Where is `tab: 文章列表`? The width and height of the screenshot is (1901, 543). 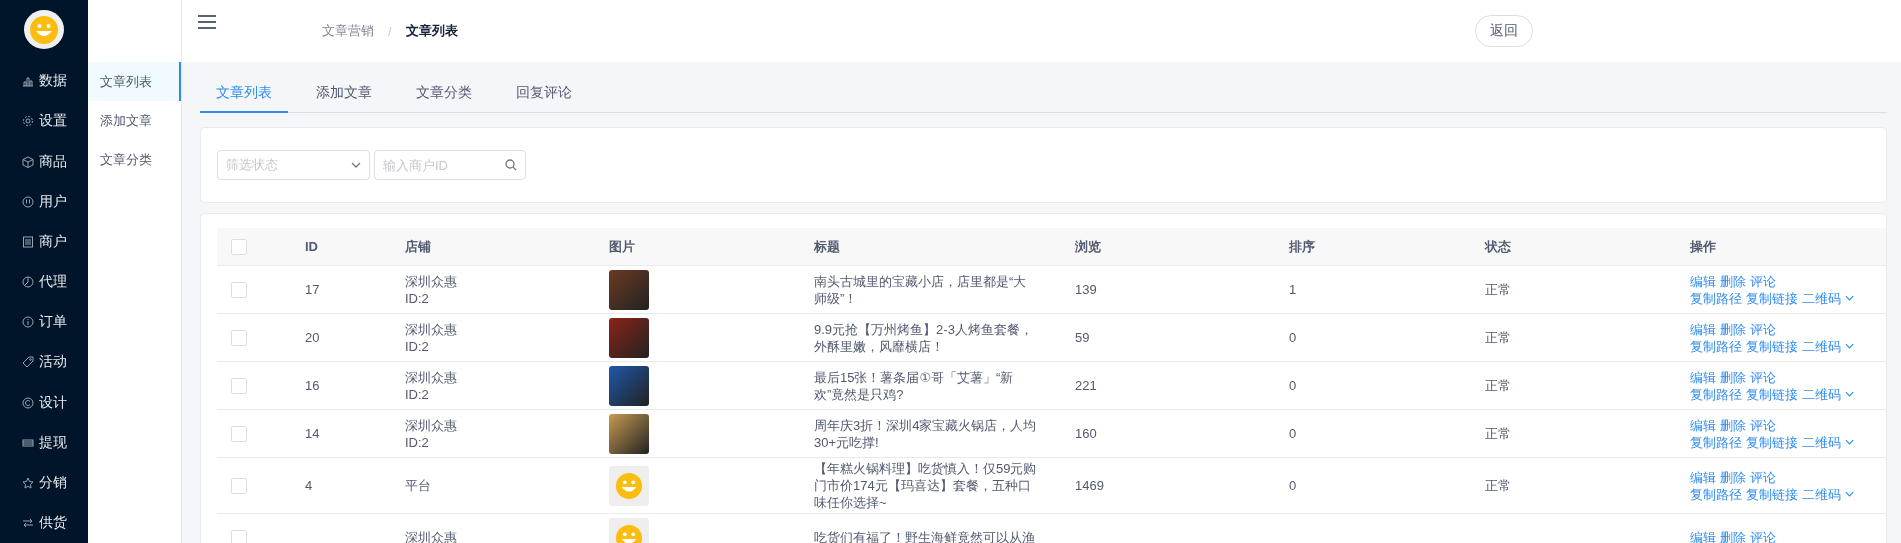 tab: 文章列表 is located at coordinates (244, 98).